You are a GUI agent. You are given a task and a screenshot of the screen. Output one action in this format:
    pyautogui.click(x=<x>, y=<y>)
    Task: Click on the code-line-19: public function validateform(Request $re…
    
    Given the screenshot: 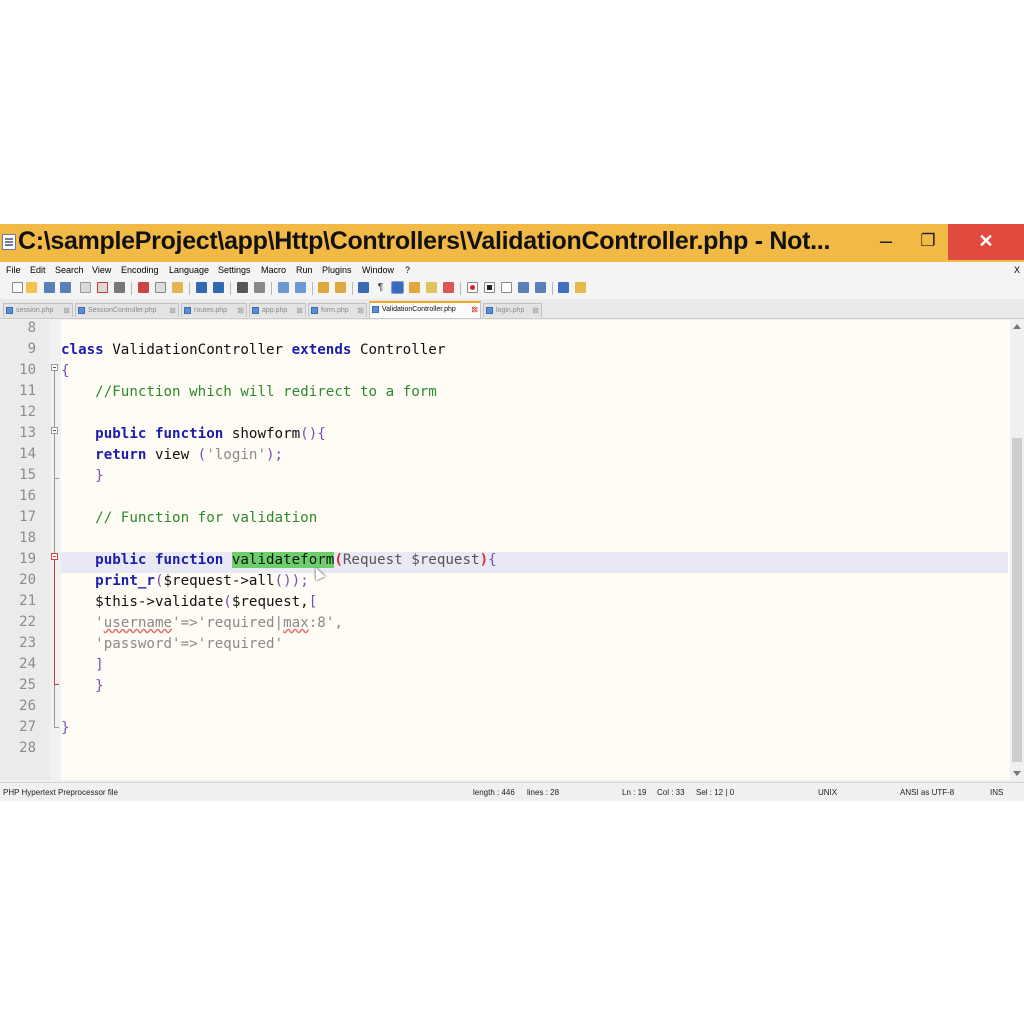 What is the action you would take?
    pyautogui.click(x=279, y=560)
    